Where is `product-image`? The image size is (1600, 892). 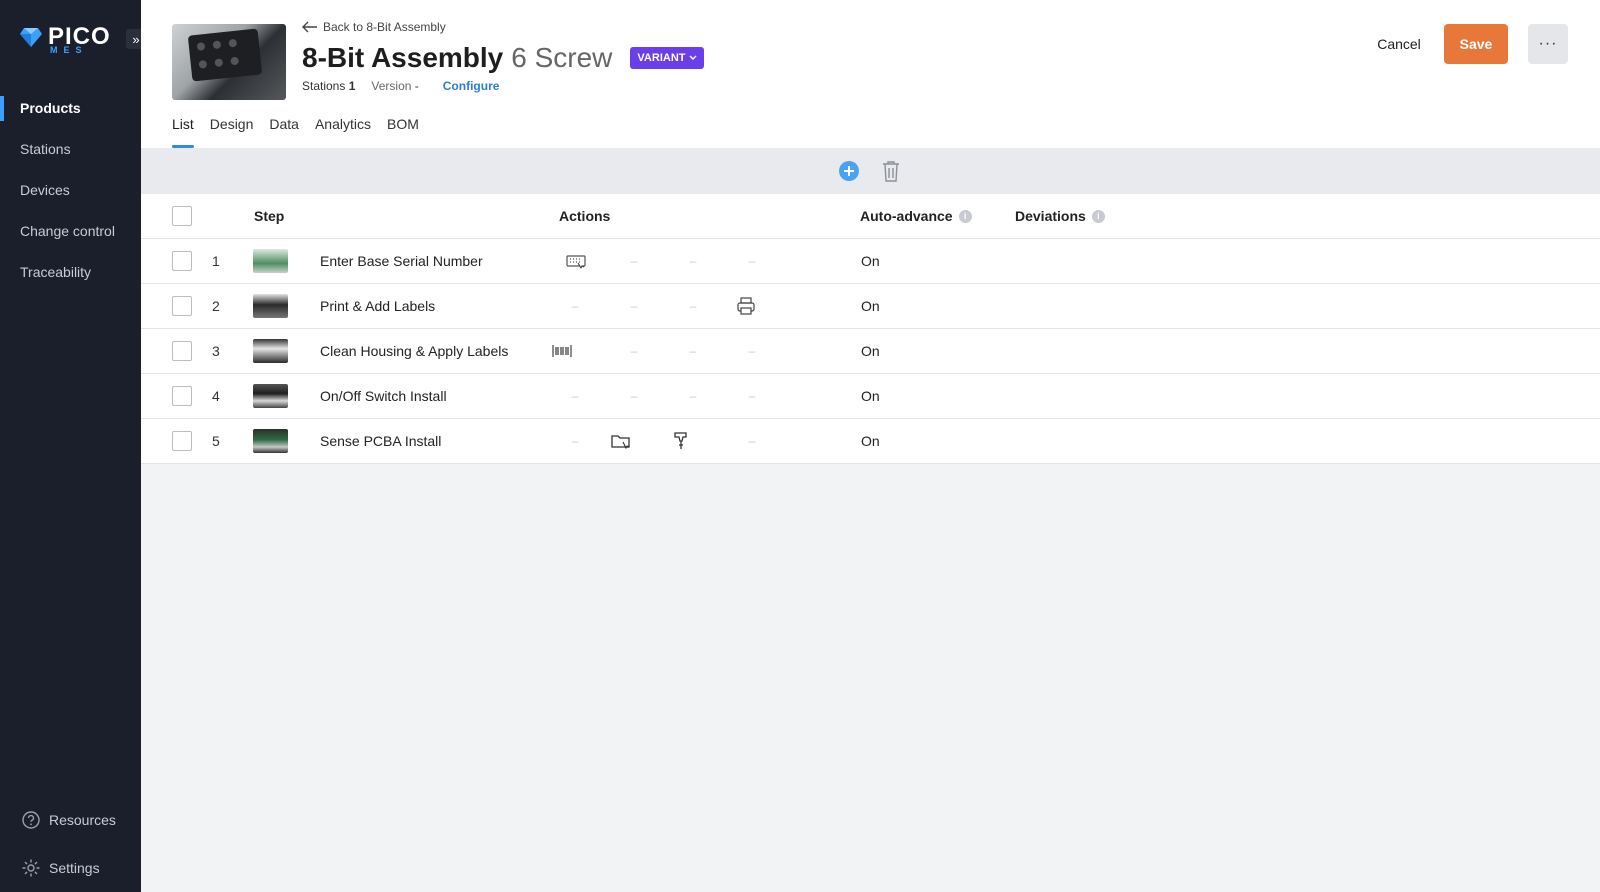
product-image is located at coordinates (229, 62).